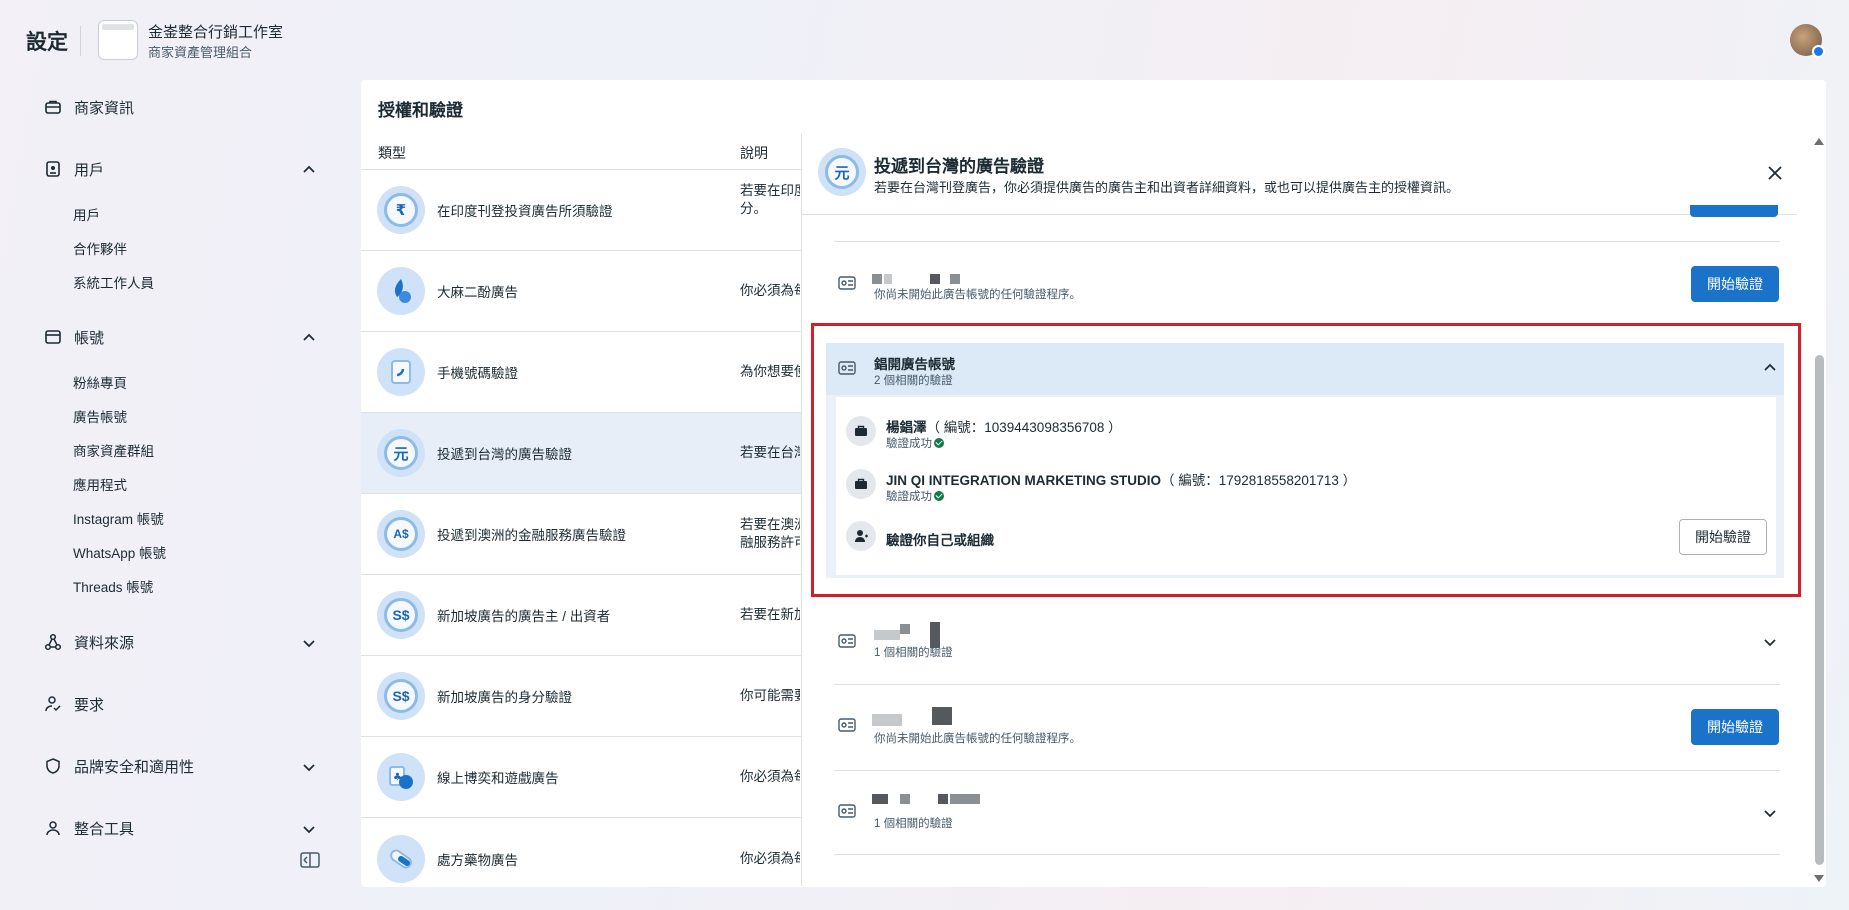 This screenshot has width=1849, height=910. I want to click on pill-icon, so click(401, 858).